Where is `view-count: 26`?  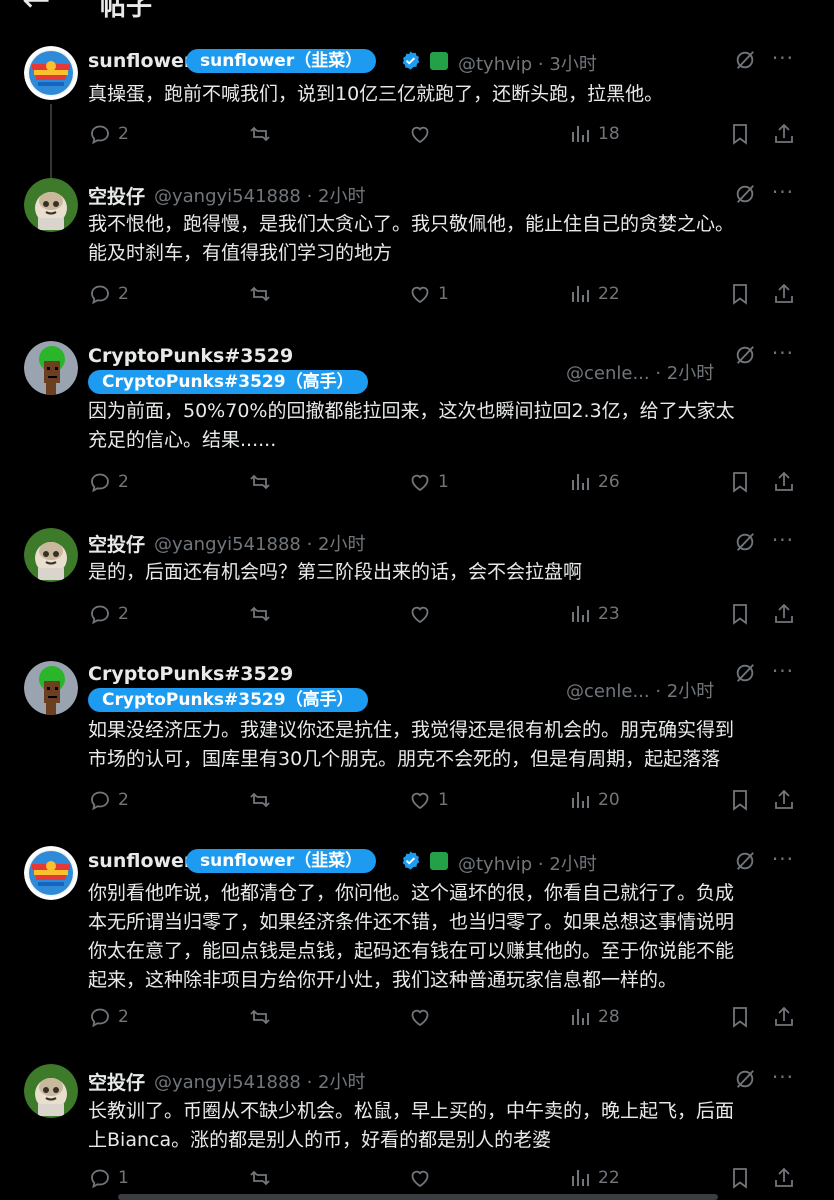 view-count: 26 is located at coordinates (609, 482).